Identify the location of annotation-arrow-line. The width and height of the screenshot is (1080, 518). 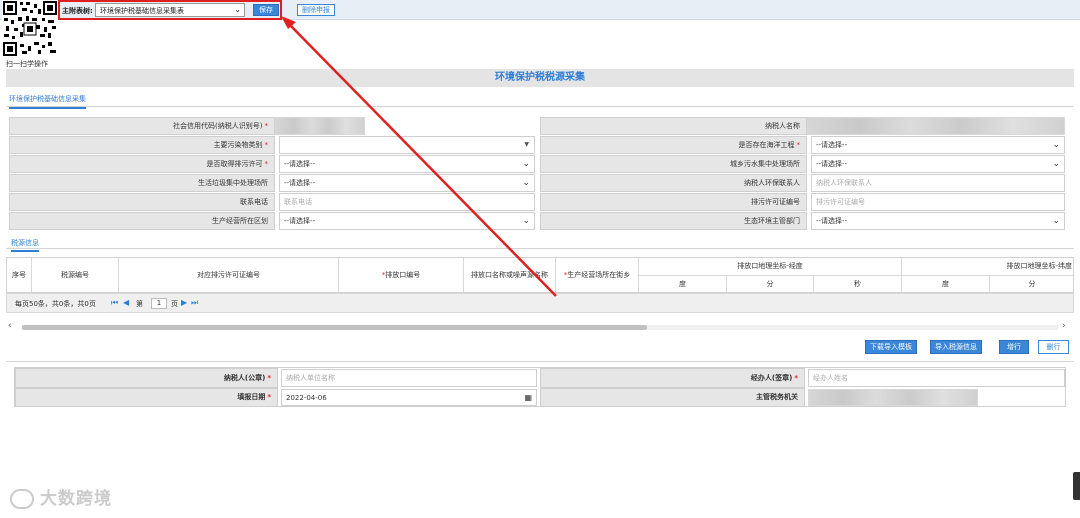
(421, 159).